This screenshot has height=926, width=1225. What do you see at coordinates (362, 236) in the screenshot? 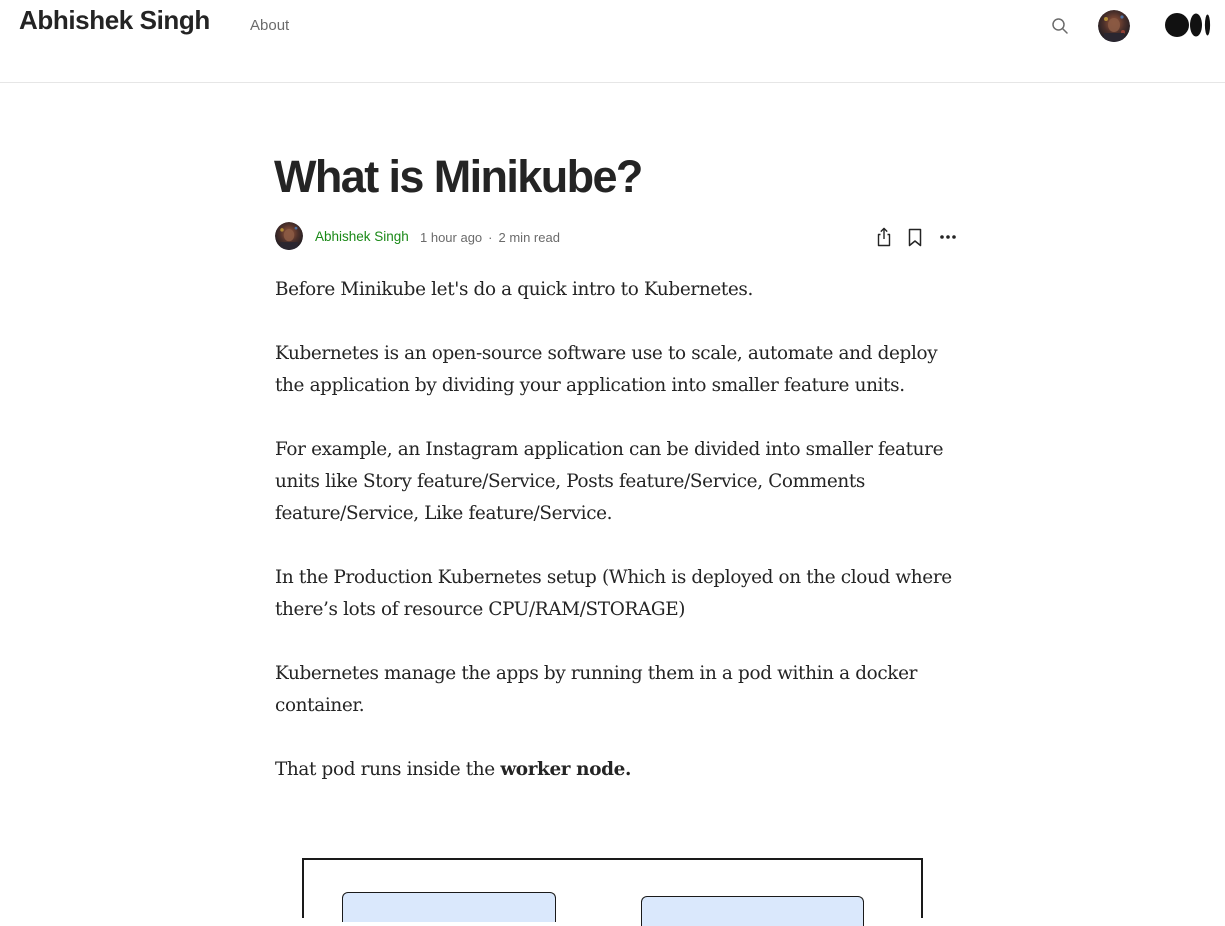
I see `author-name-link: Abhishek Singh` at bounding box center [362, 236].